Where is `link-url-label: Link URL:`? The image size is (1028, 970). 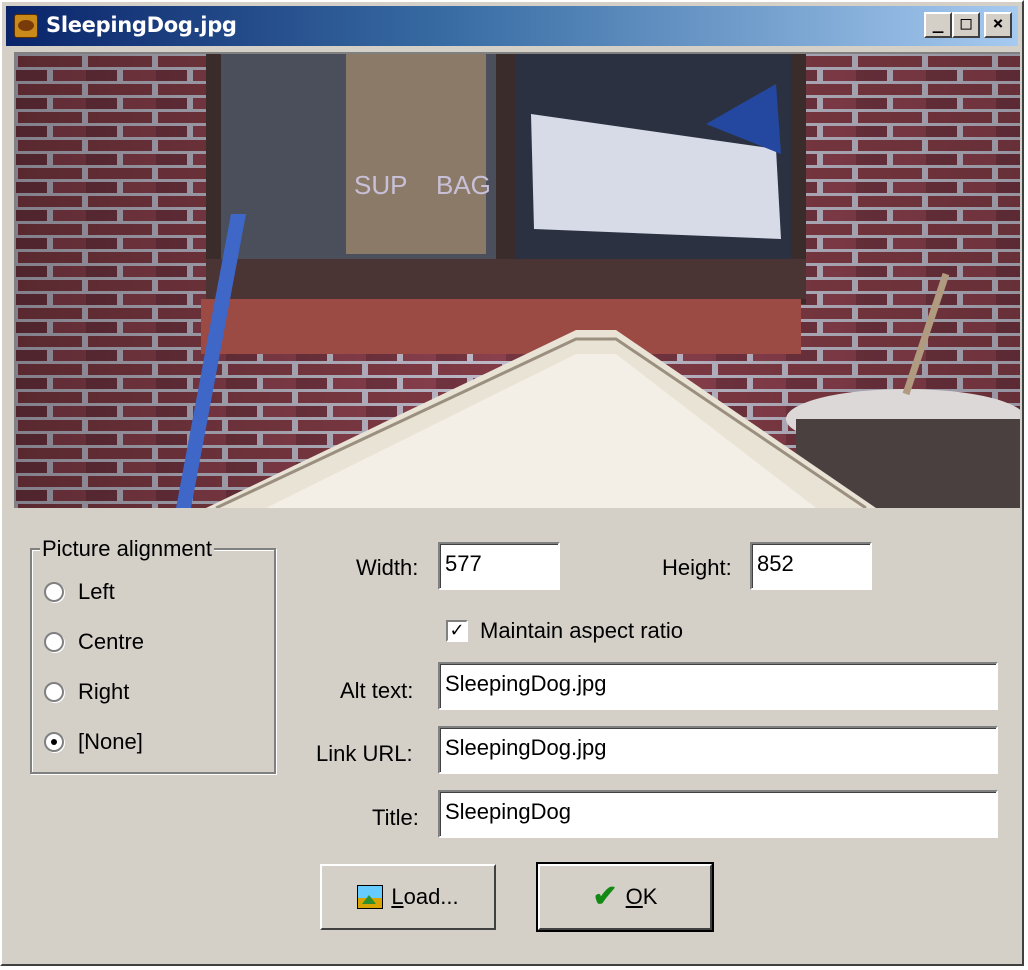
link-url-label: Link URL: is located at coordinates (364, 753).